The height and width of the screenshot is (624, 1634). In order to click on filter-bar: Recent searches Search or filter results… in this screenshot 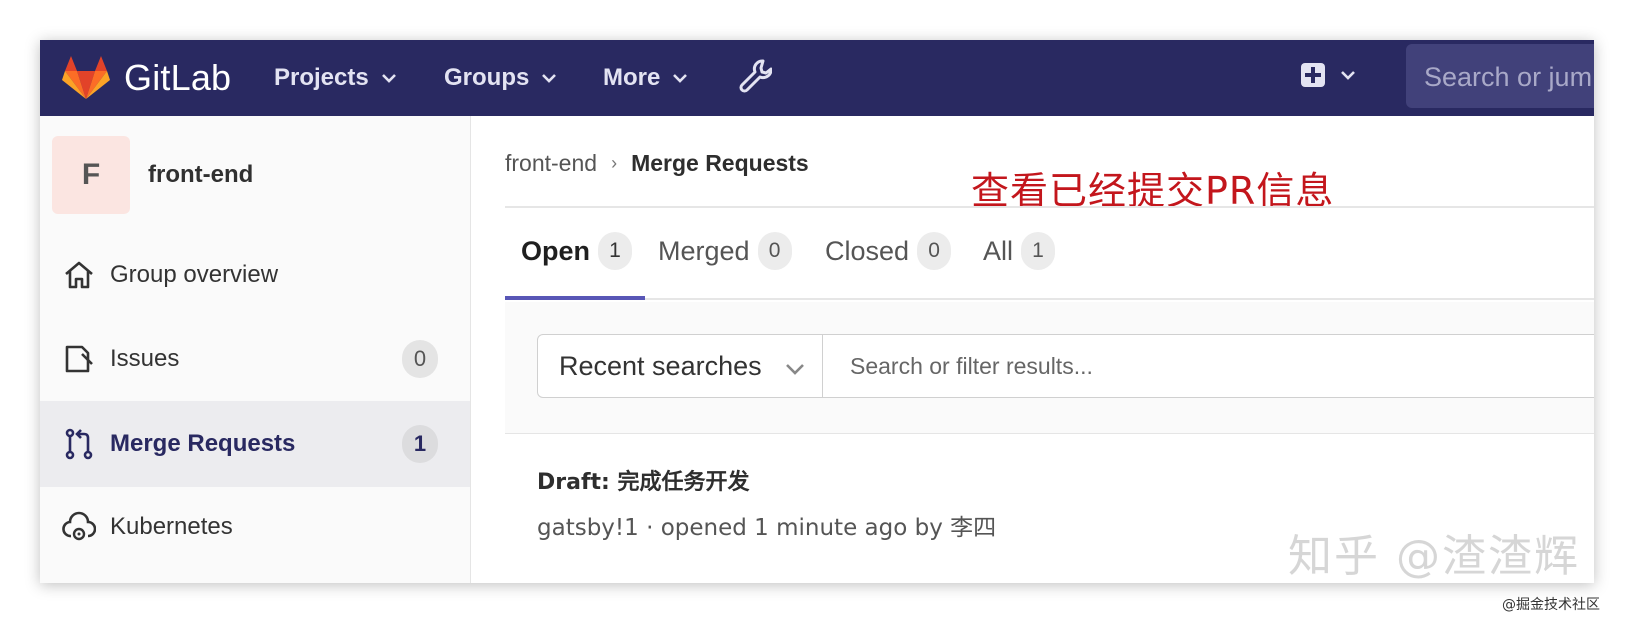, I will do `click(1049, 368)`.